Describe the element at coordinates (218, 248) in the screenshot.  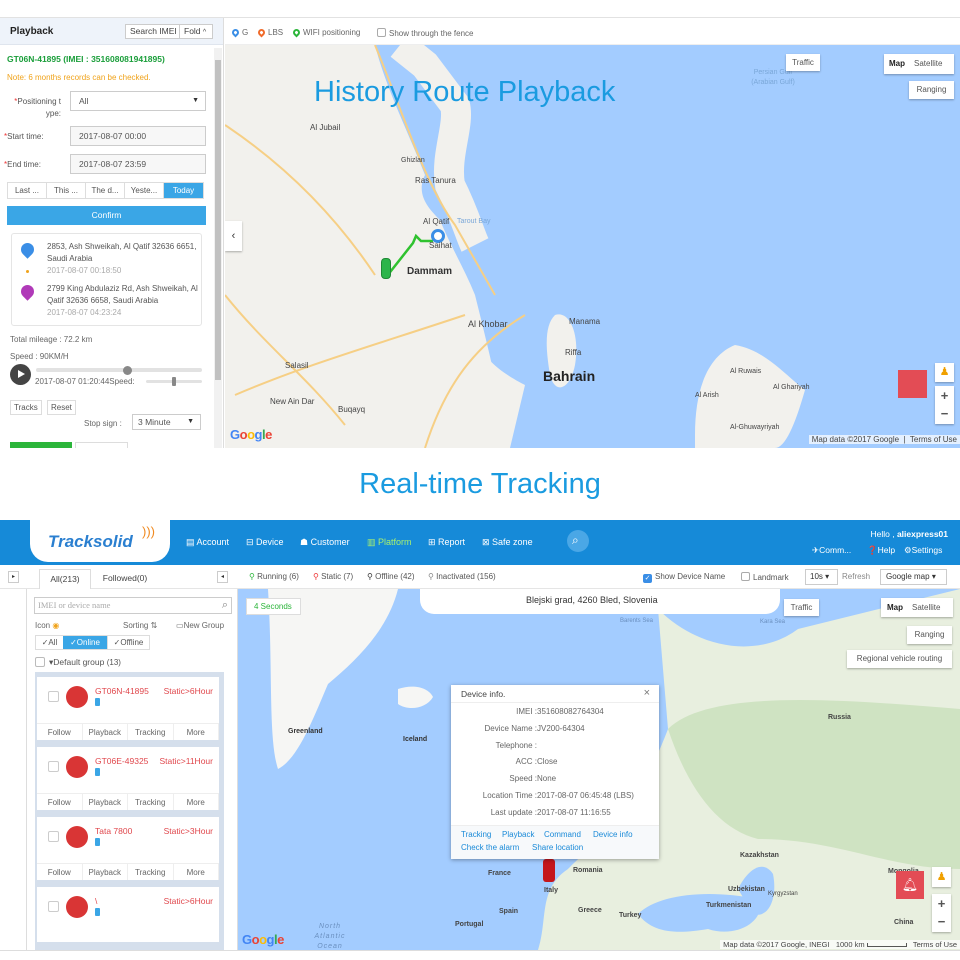
I see `panel-scrollbar` at that location.